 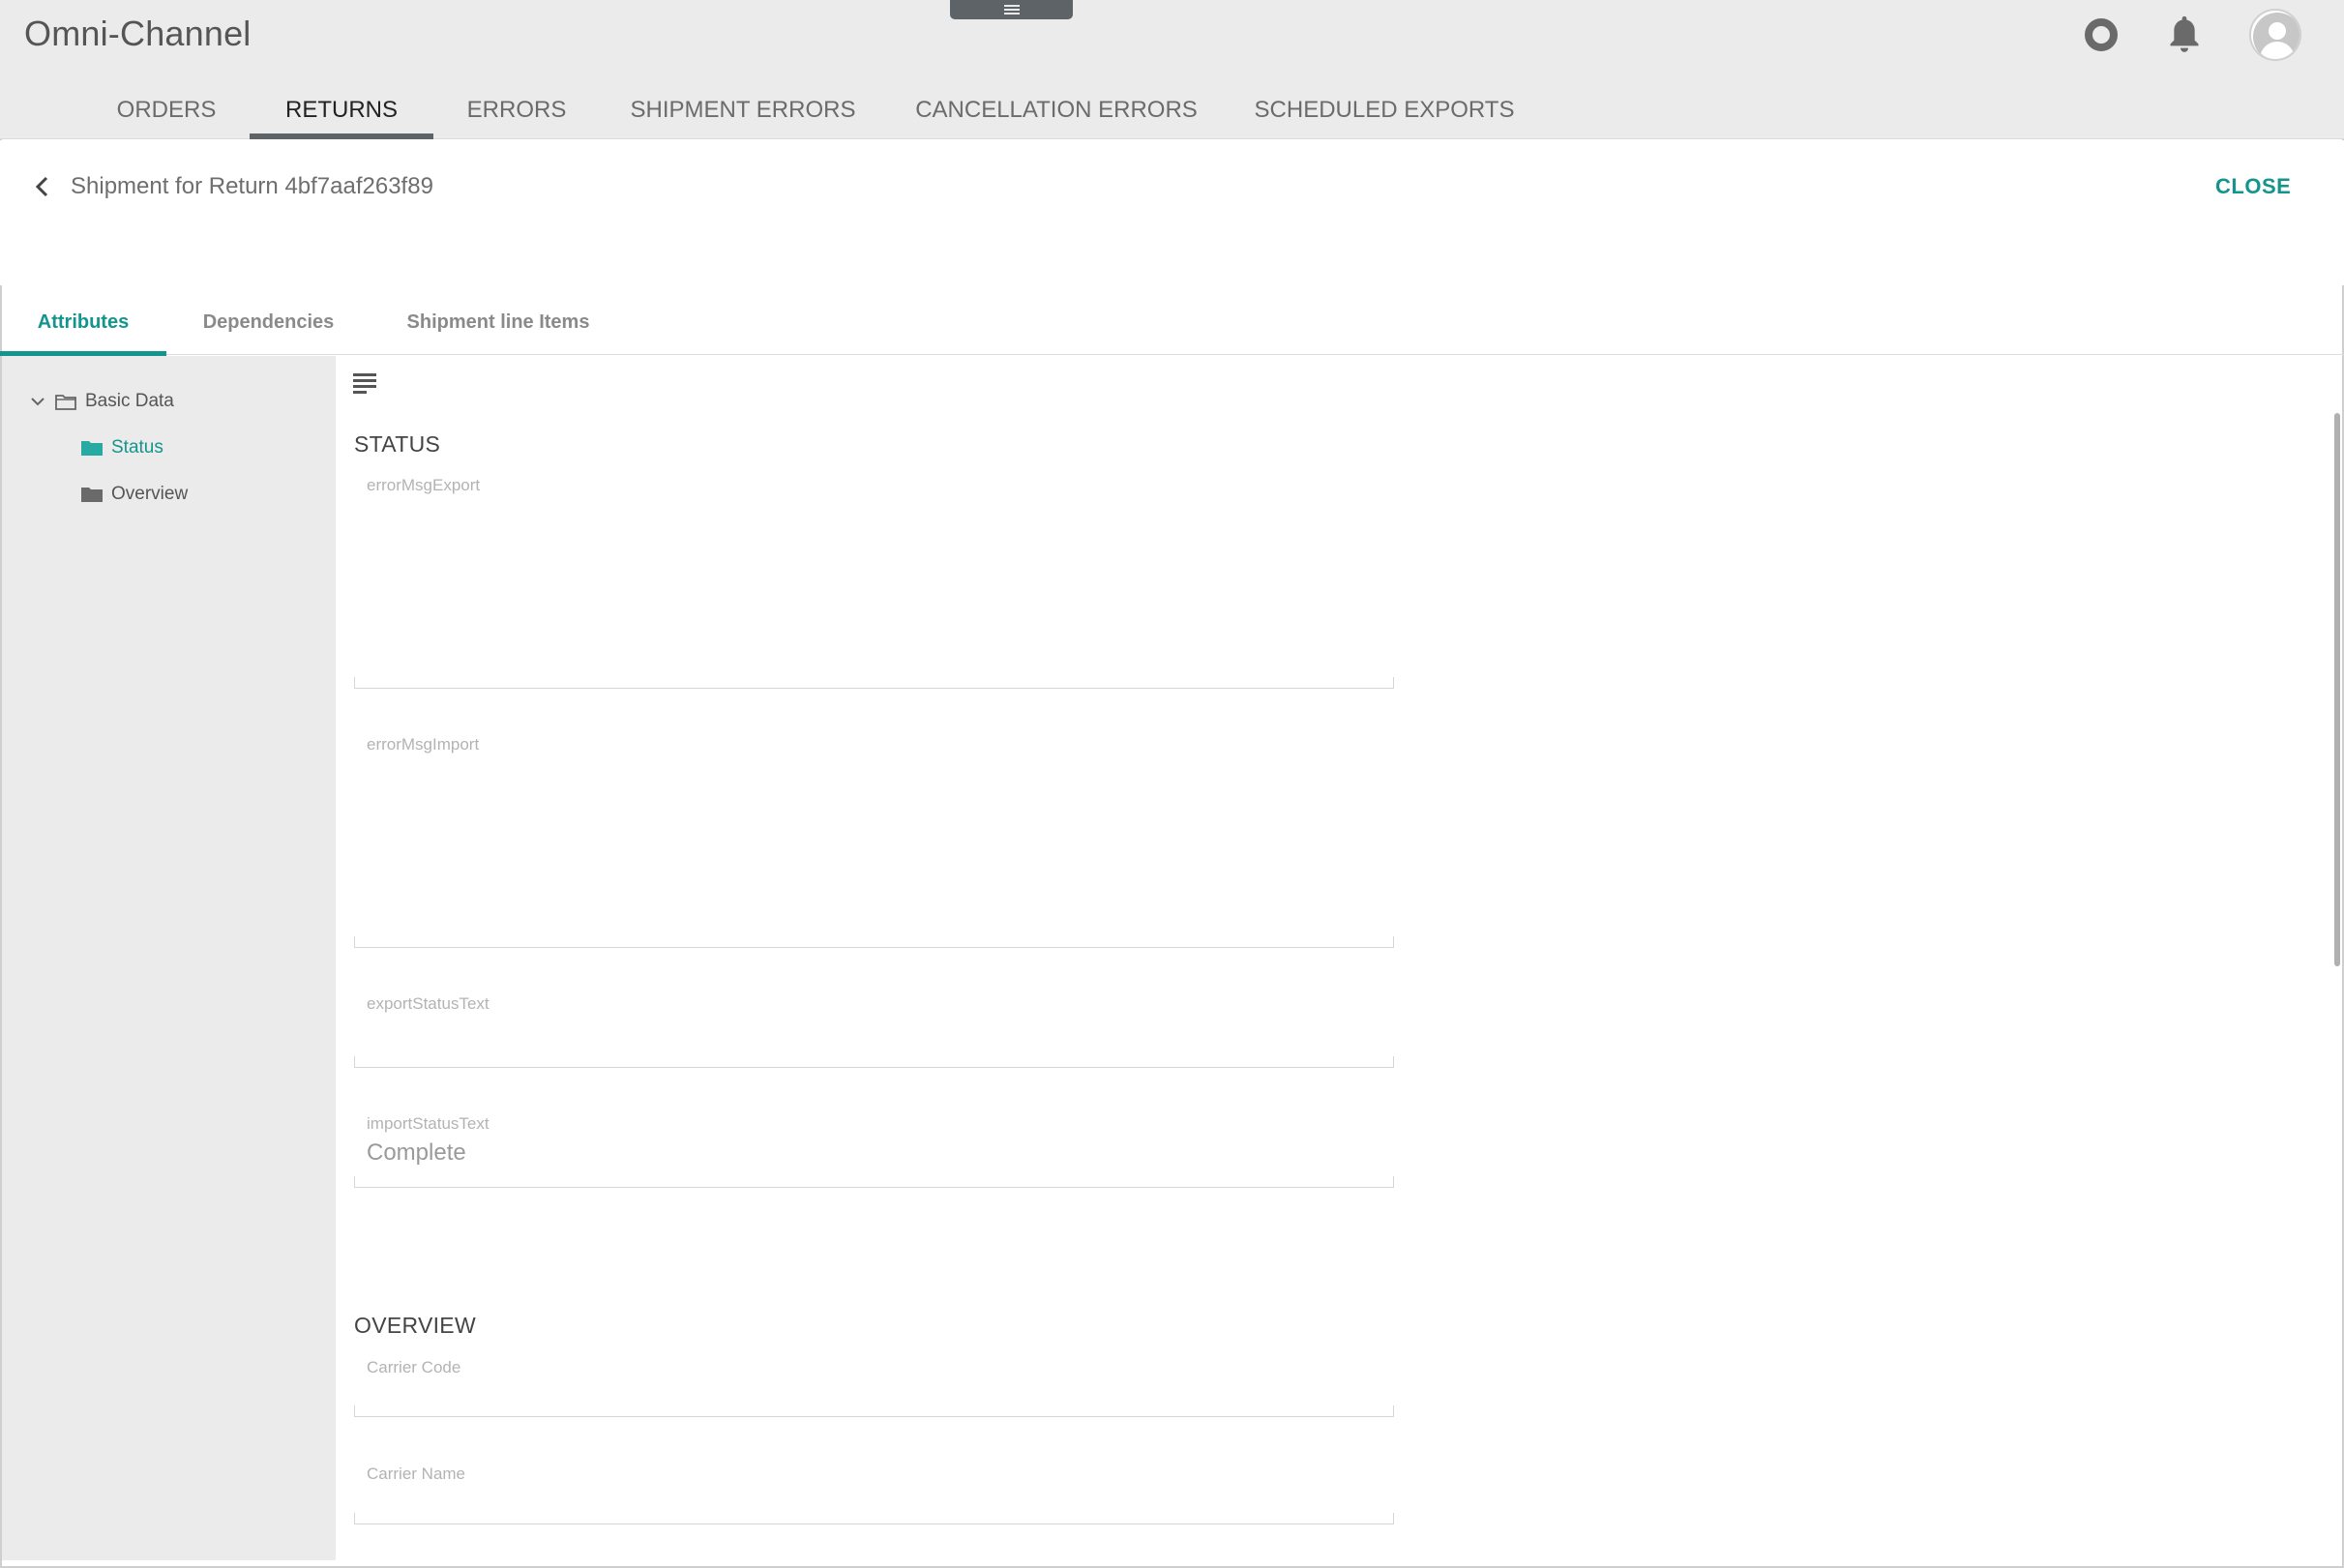 I want to click on field-label: errorMsgExport, so click(x=424, y=485).